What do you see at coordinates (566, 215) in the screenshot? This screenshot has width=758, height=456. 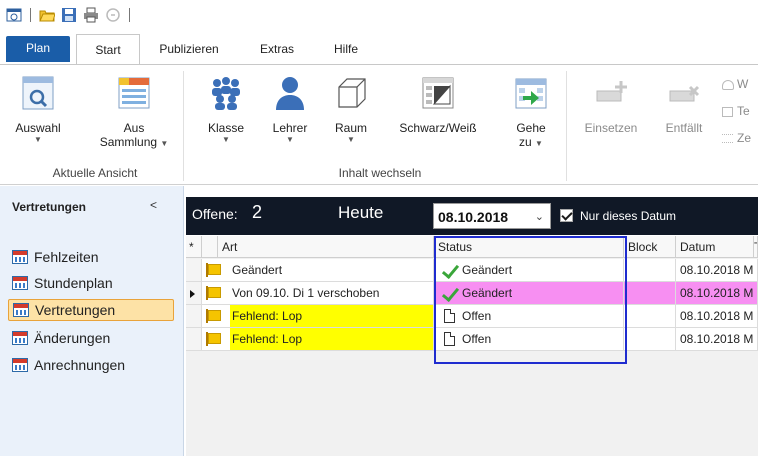 I see `nur-dieses-datum-checkbox` at bounding box center [566, 215].